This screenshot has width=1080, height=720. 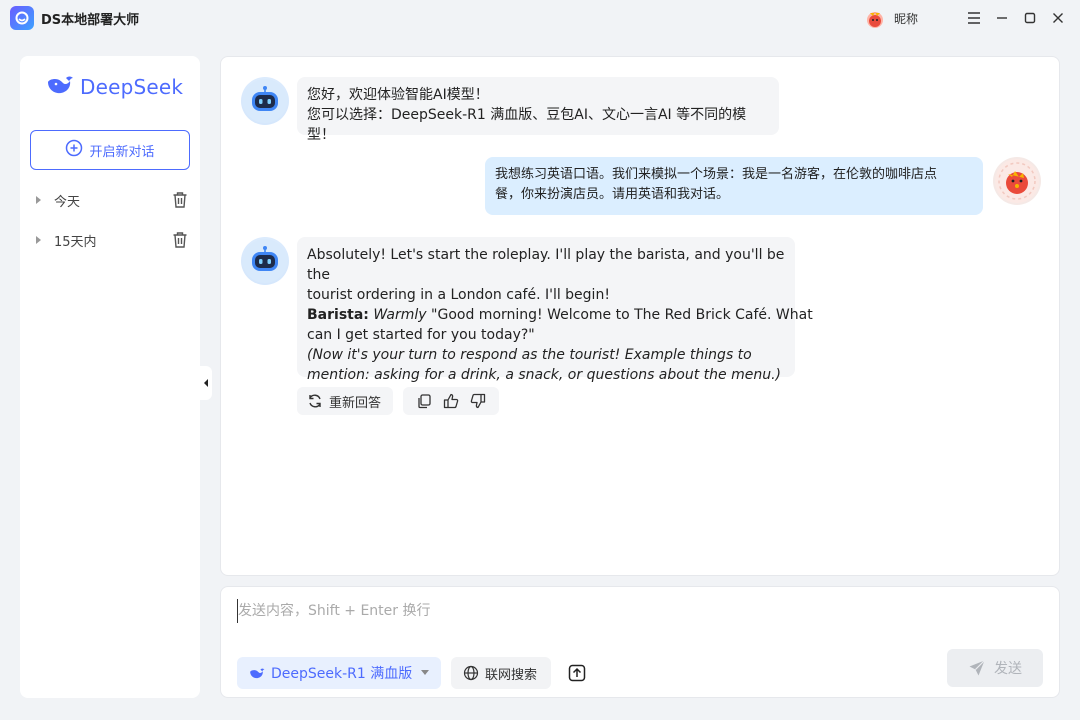 What do you see at coordinates (1008, 669) in the screenshot?
I see `send-label: 发送` at bounding box center [1008, 669].